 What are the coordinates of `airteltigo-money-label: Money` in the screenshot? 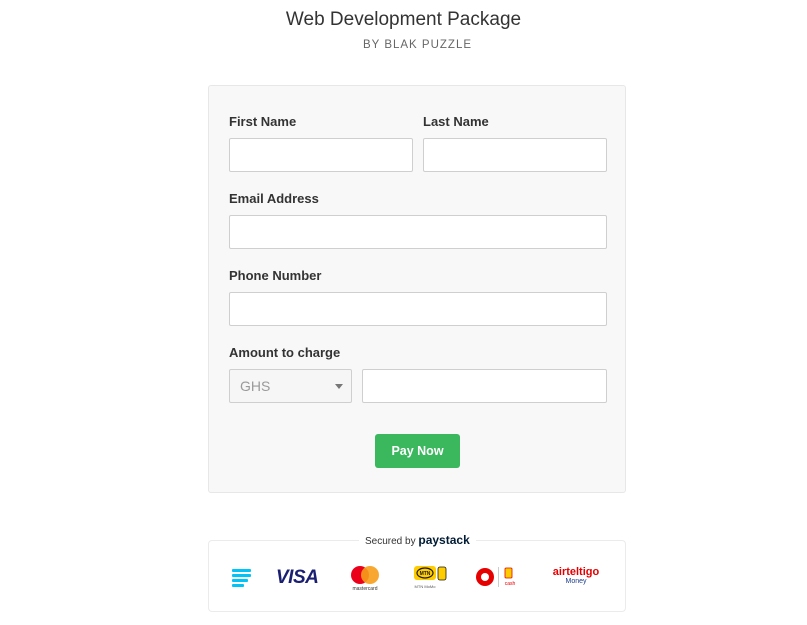 It's located at (576, 581).